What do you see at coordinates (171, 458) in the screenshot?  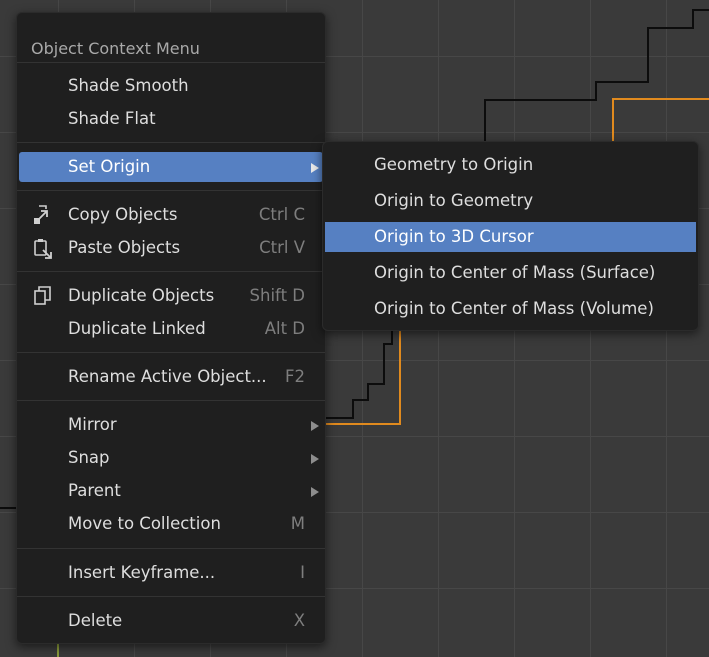 I see `menu-item-snap: Snap` at bounding box center [171, 458].